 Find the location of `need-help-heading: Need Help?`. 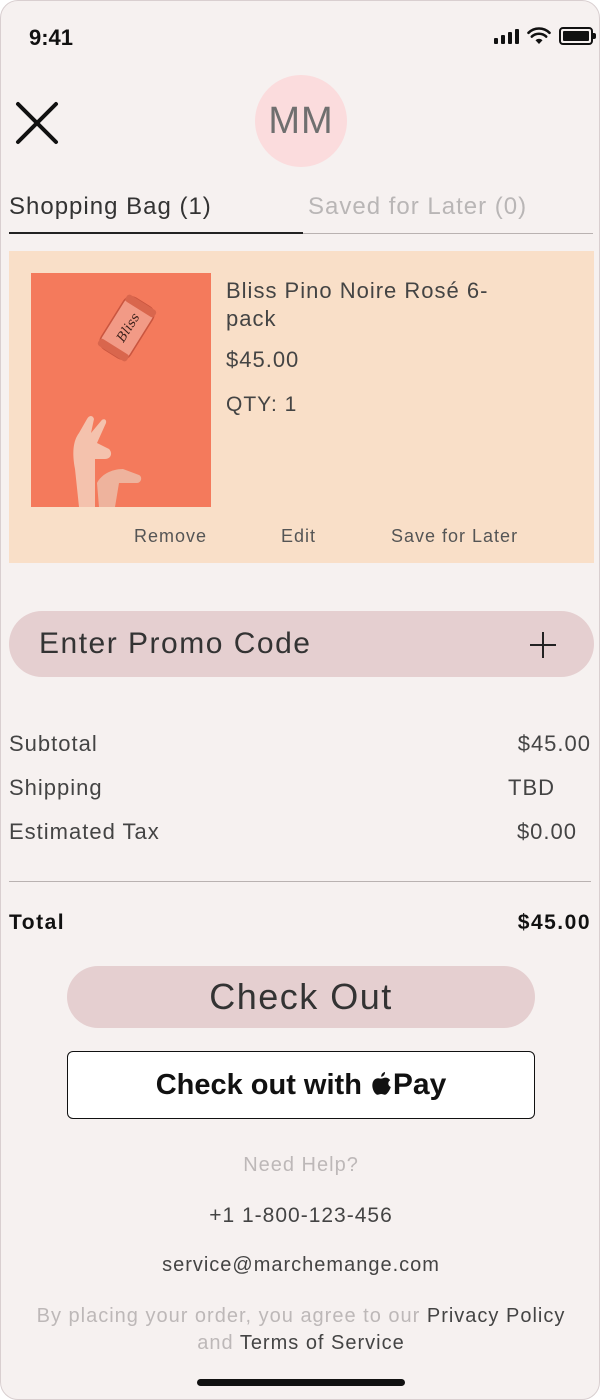

need-help-heading: Need Help? is located at coordinates (301, 1165).